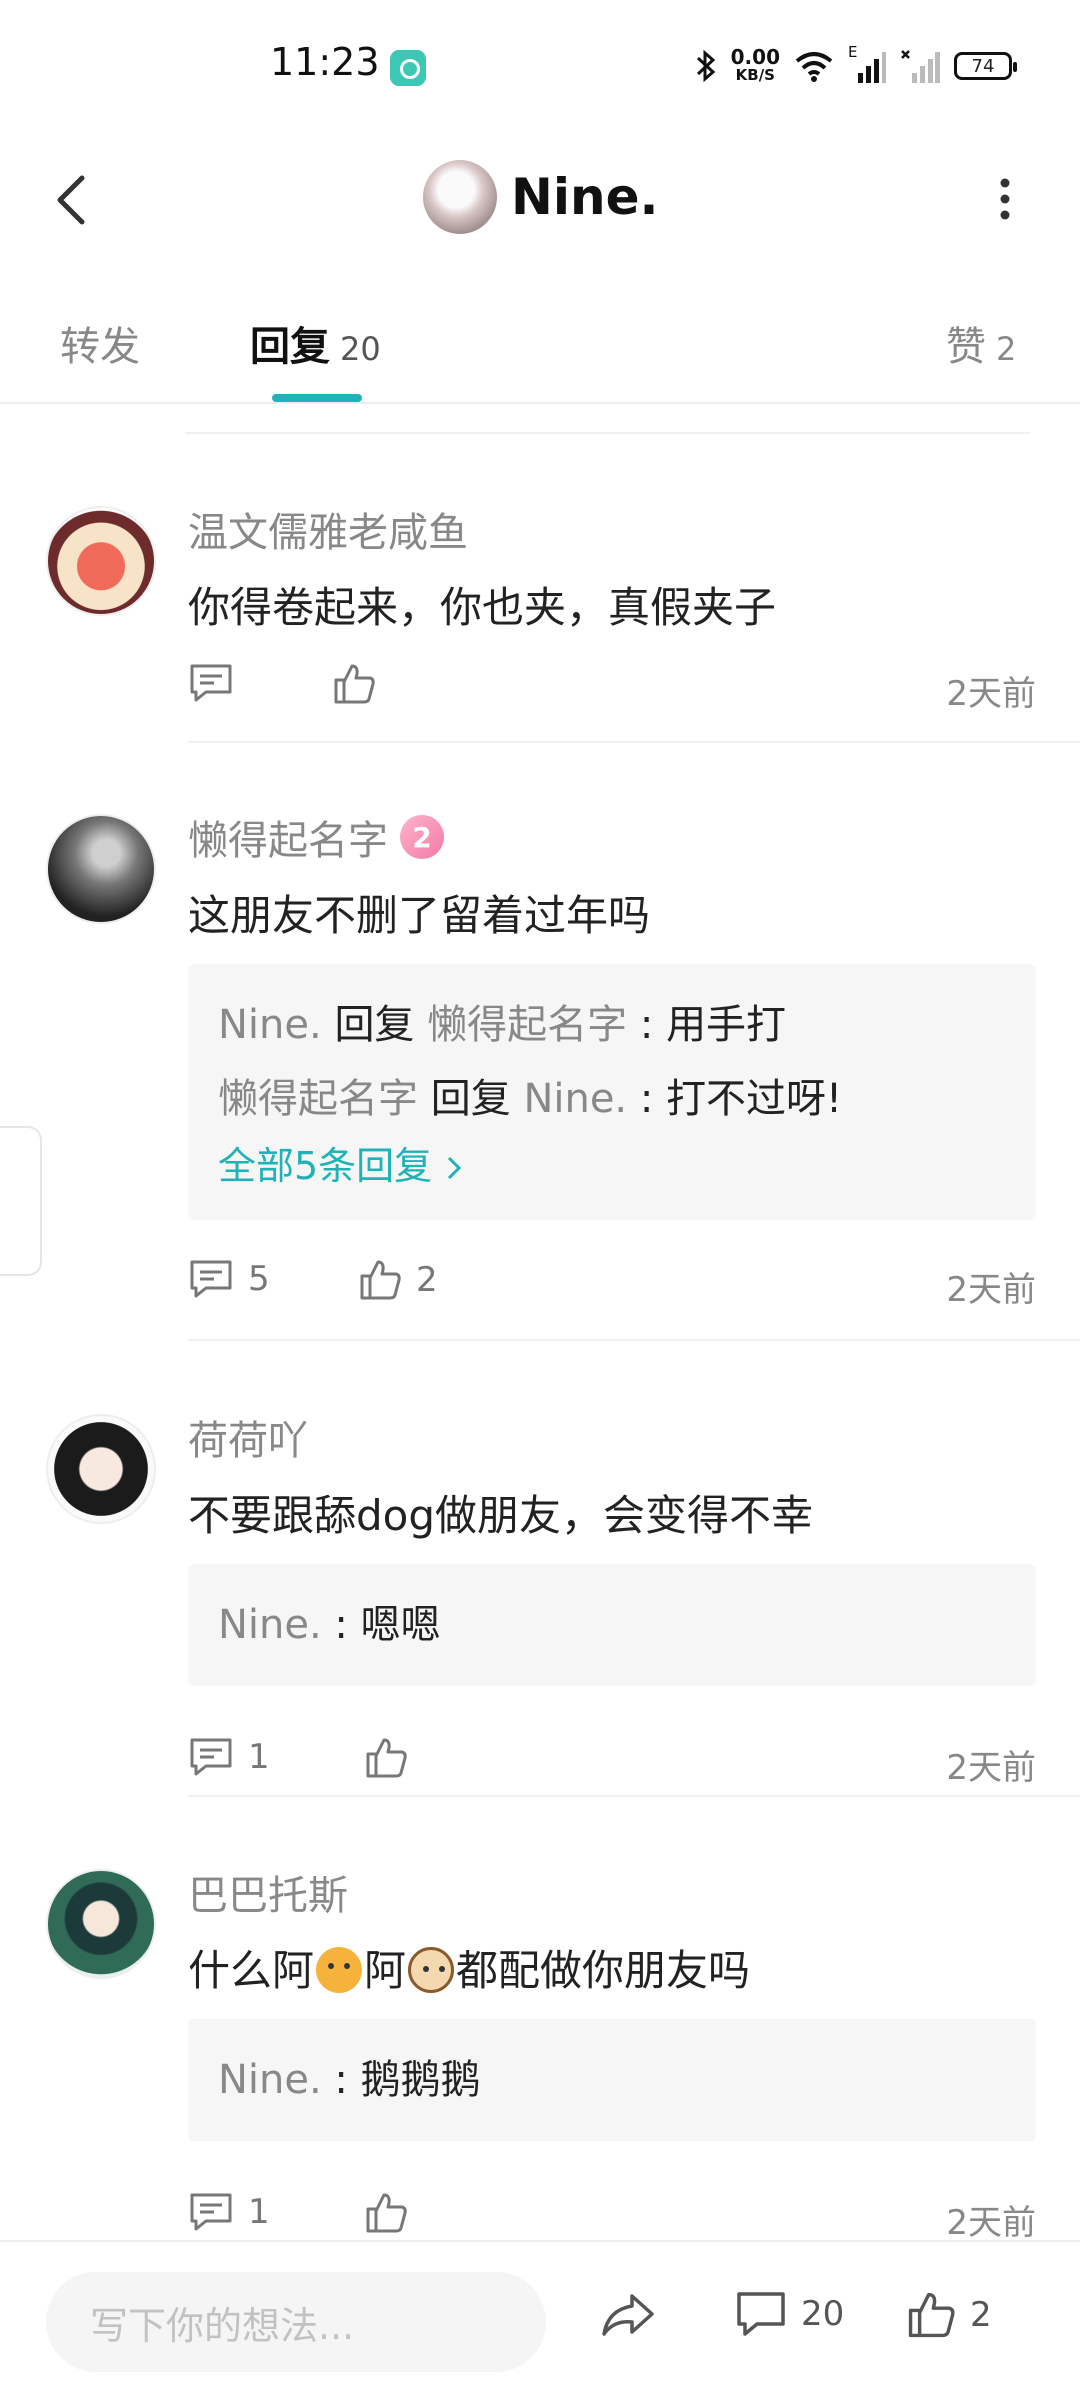 The width and height of the screenshot is (1080, 2400). What do you see at coordinates (248, 1441) in the screenshot?
I see `comment-username-text: 荷荷吖` at bounding box center [248, 1441].